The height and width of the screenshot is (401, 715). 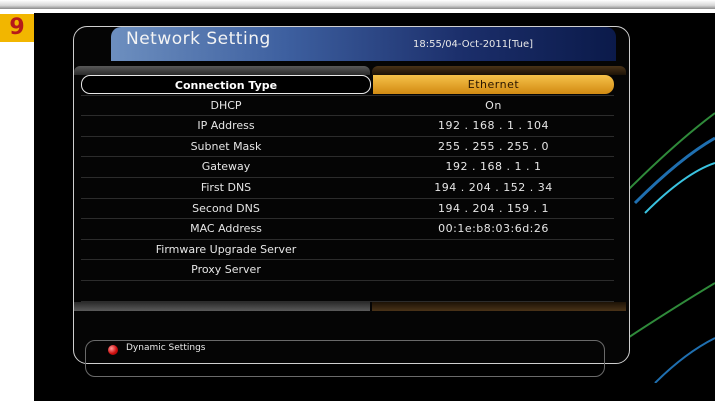 What do you see at coordinates (222, 306) in the screenshot?
I see `table-footer-left` at bounding box center [222, 306].